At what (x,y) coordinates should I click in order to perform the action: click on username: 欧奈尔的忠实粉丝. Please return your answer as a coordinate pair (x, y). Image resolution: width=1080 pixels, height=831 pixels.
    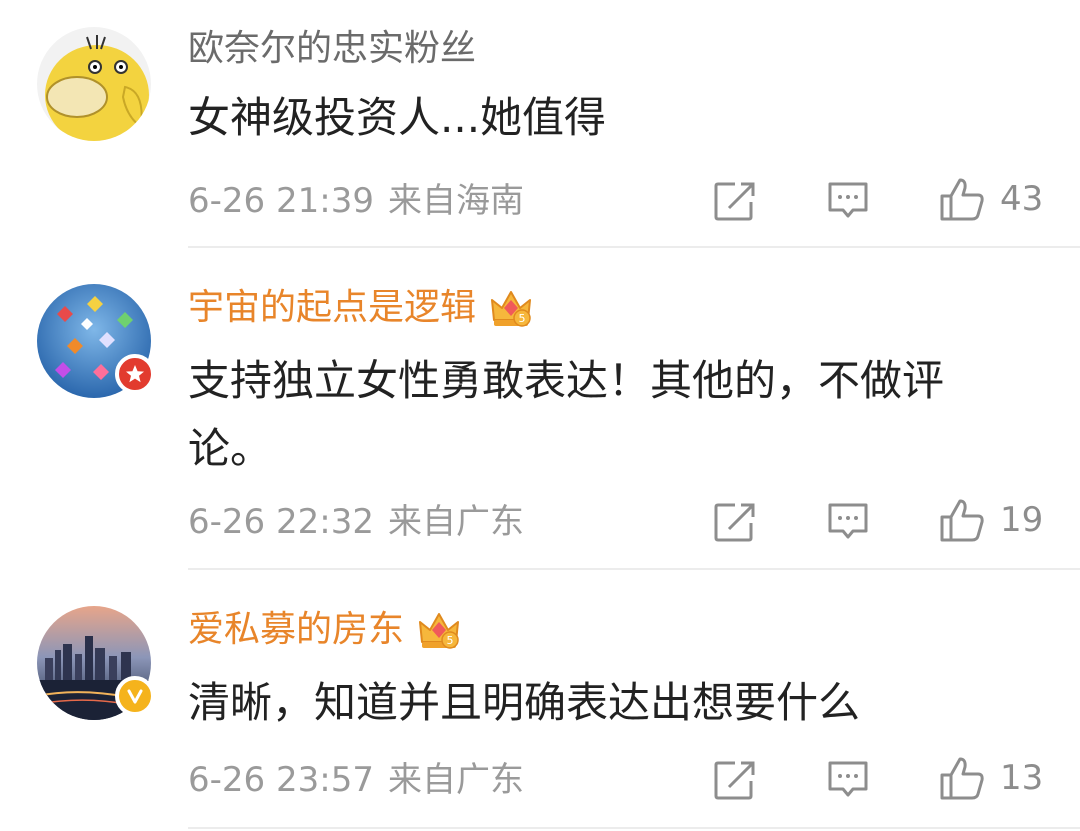
    Looking at the image, I should click on (332, 49).